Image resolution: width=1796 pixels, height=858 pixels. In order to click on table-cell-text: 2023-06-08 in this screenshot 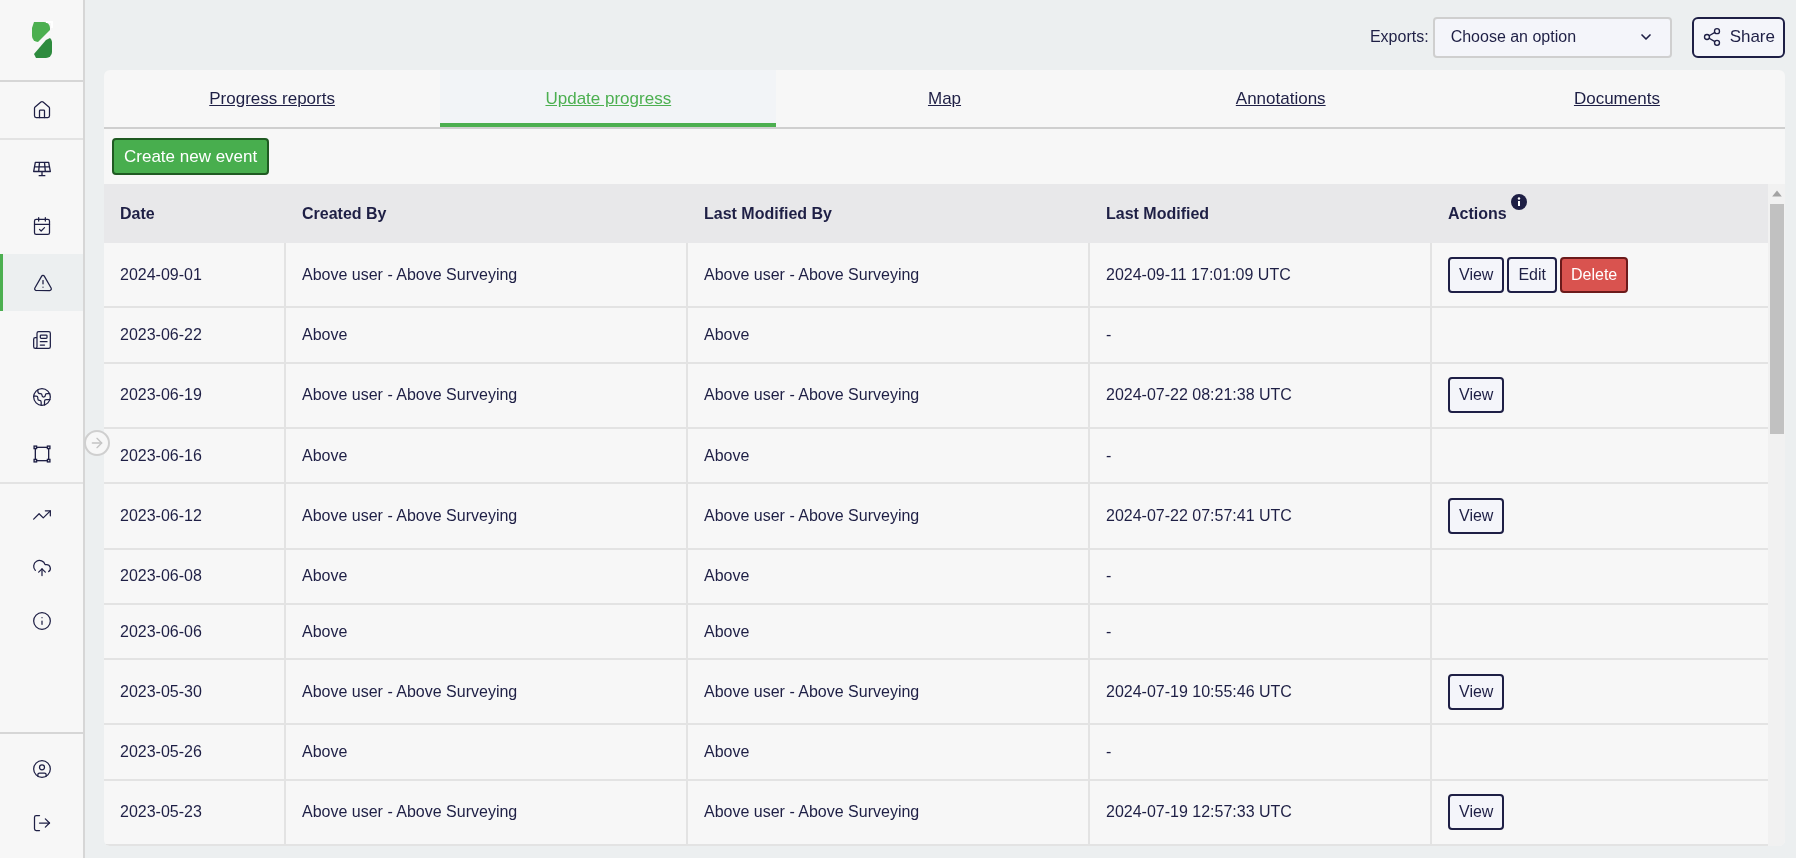, I will do `click(161, 576)`.